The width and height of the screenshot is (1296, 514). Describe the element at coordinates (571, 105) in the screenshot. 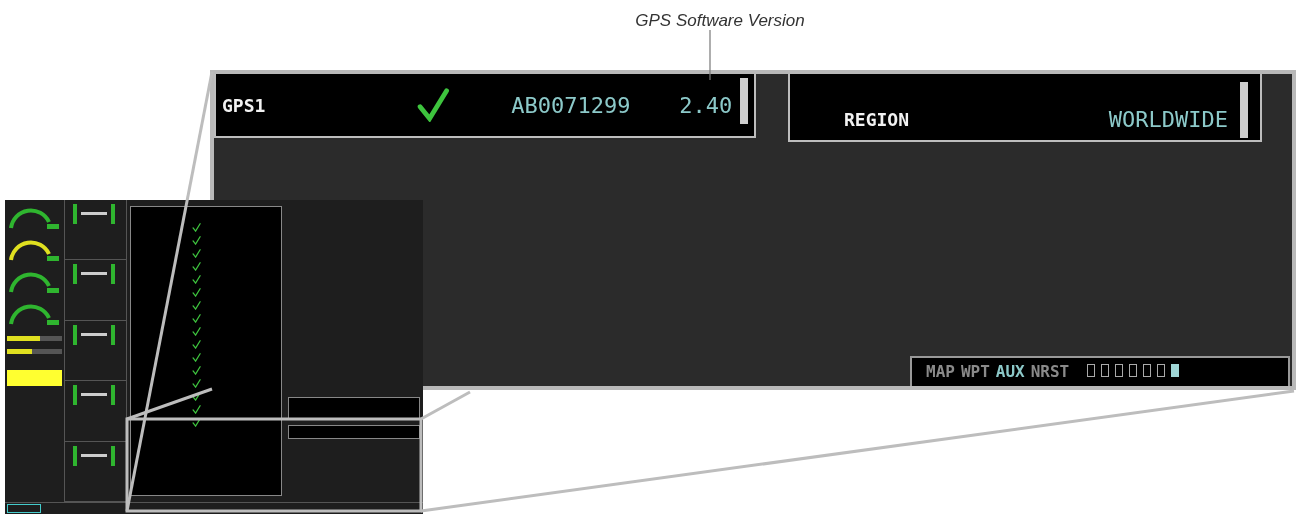

I see `serial-number: AB0071299` at that location.